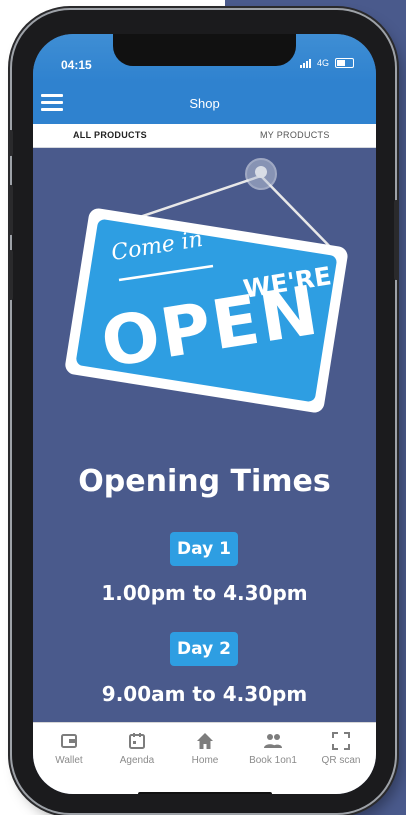 The image size is (406, 815). I want to click on nav-agenda-label: Agenda, so click(137, 760).